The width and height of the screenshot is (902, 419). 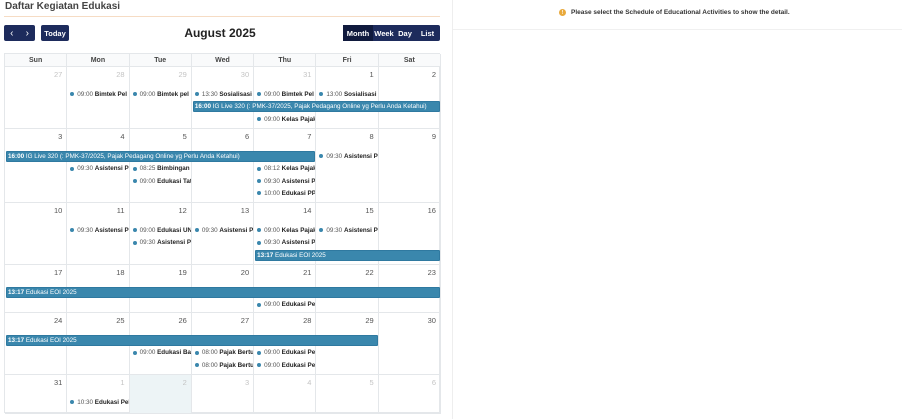 What do you see at coordinates (427, 33) in the screenshot?
I see `view-list-button: List` at bounding box center [427, 33].